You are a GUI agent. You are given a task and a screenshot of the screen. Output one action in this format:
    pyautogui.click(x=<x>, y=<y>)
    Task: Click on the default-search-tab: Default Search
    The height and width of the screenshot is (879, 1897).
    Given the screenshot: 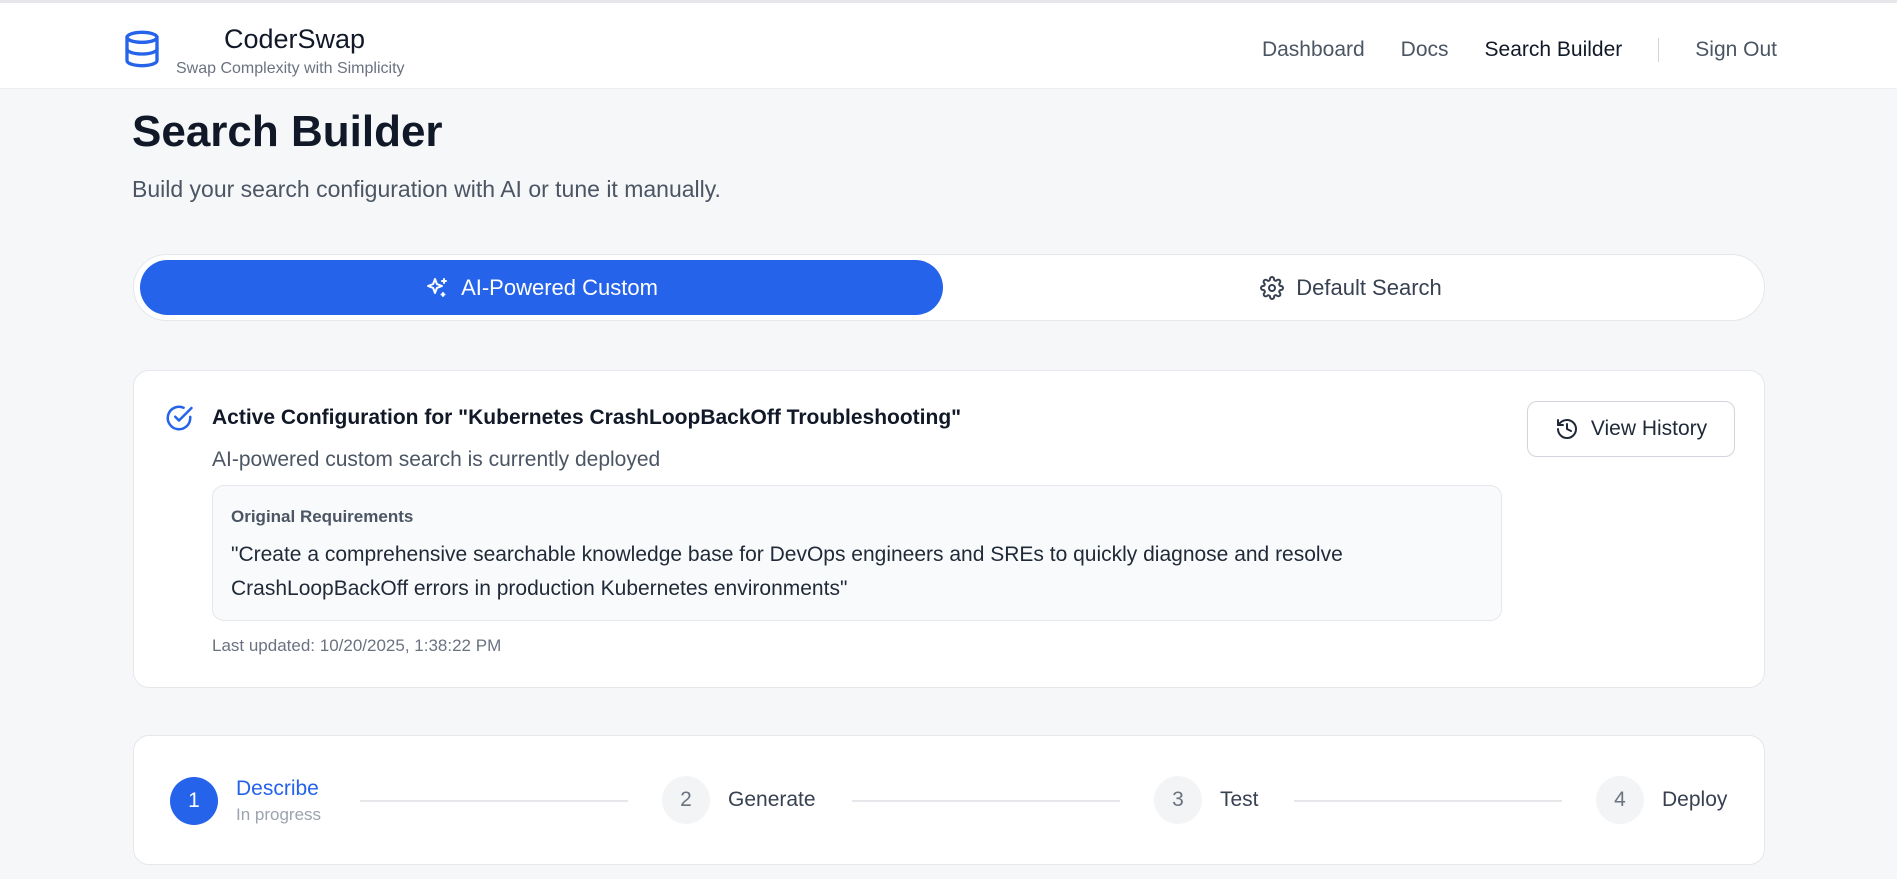 What is the action you would take?
    pyautogui.click(x=1351, y=287)
    